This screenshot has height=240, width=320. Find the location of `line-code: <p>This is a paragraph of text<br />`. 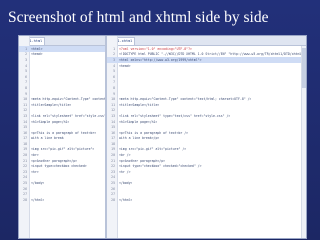

line-code: <p>This is a paragraph of text<br /> is located at coordinates (154, 132).